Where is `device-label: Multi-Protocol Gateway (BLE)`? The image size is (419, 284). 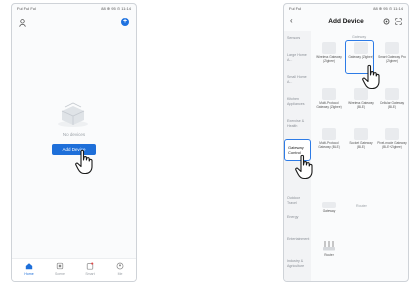
device-label: Multi-Protocol Gateway (BLE) is located at coordinates (329, 145).